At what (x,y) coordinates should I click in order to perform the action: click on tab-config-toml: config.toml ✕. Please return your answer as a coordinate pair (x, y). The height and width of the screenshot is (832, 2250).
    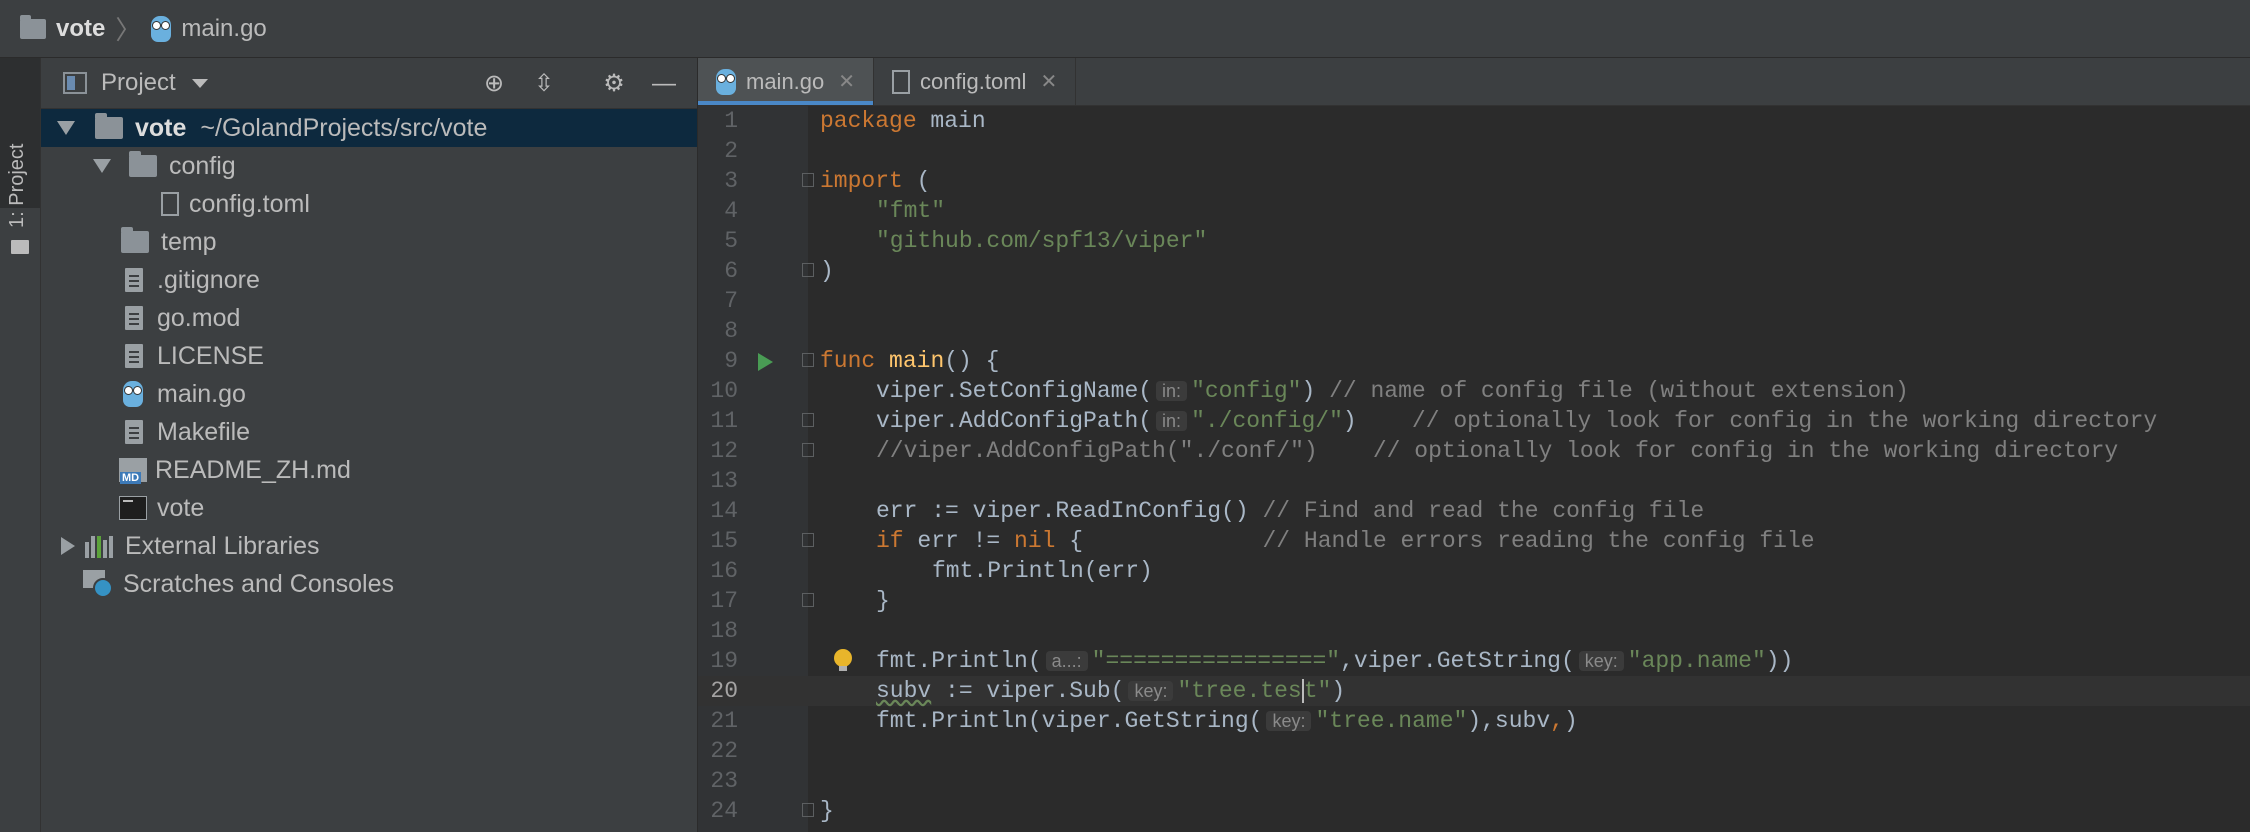
    Looking at the image, I should click on (975, 81).